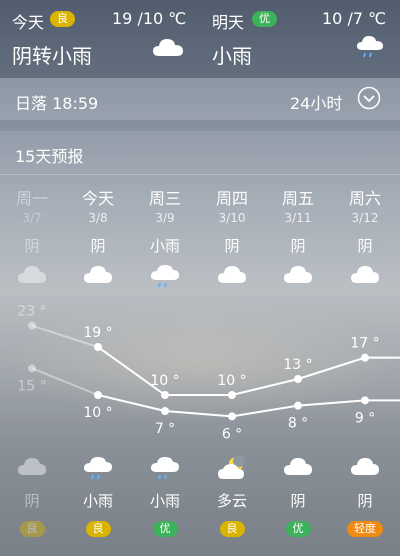 The height and width of the screenshot is (556, 400). What do you see at coordinates (165, 429) in the screenshot?
I see `low-temp-label: 7 °` at bounding box center [165, 429].